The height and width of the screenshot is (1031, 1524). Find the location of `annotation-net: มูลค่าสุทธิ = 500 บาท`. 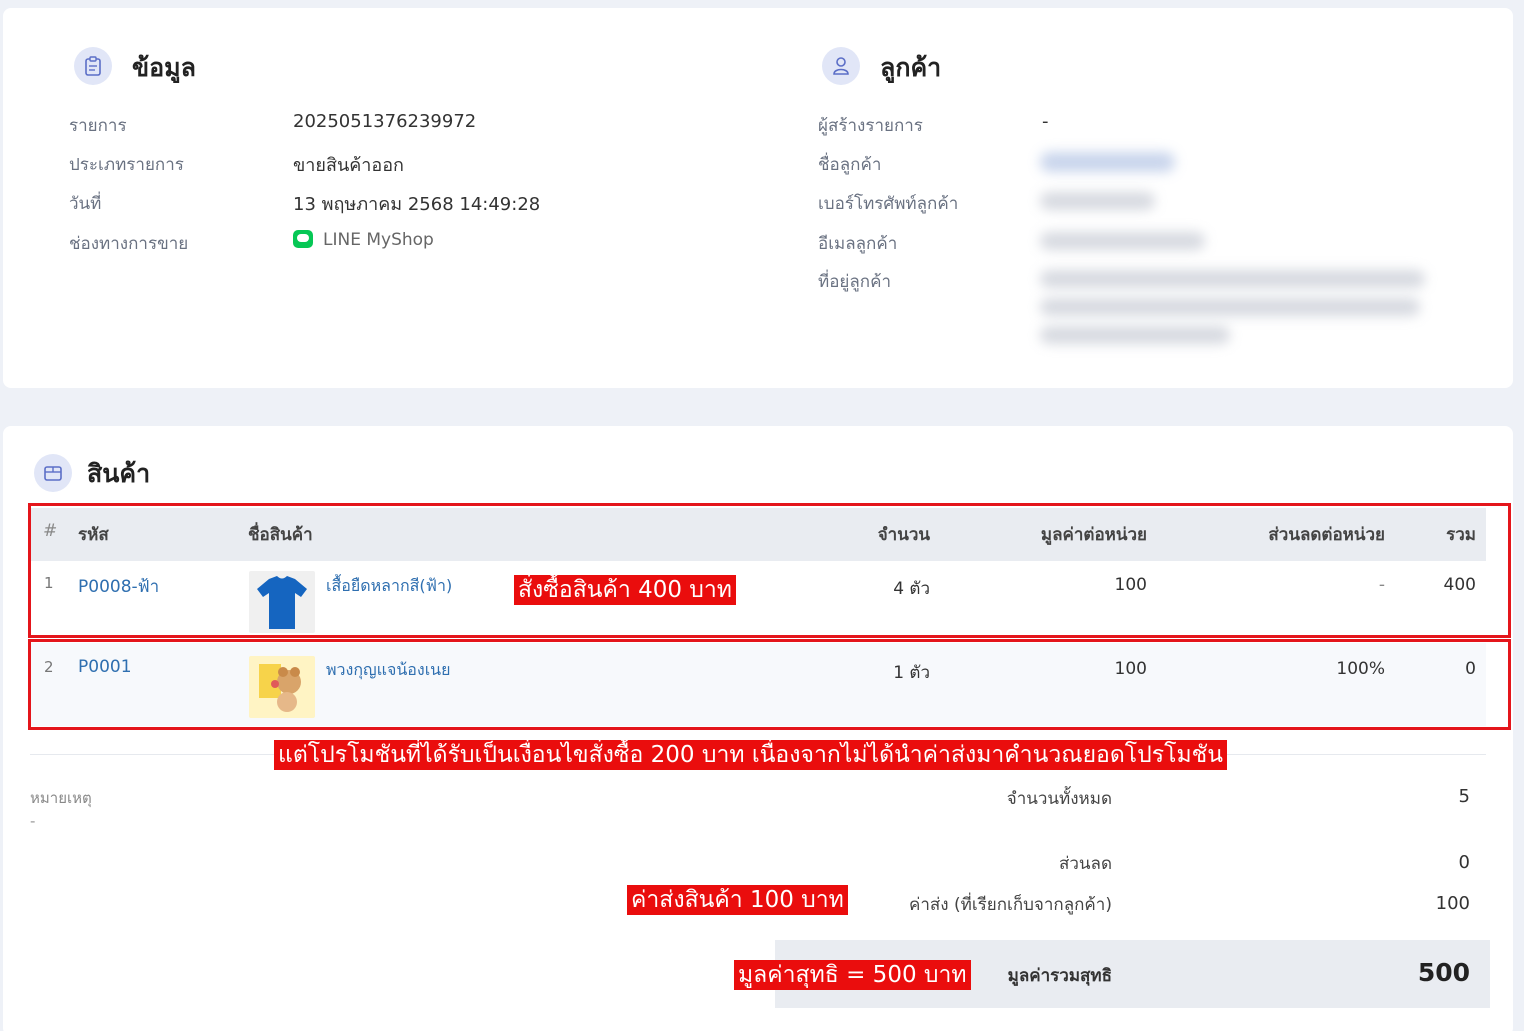

annotation-net: มูลค่าสุทธิ = 500 บาท is located at coordinates (852, 975).